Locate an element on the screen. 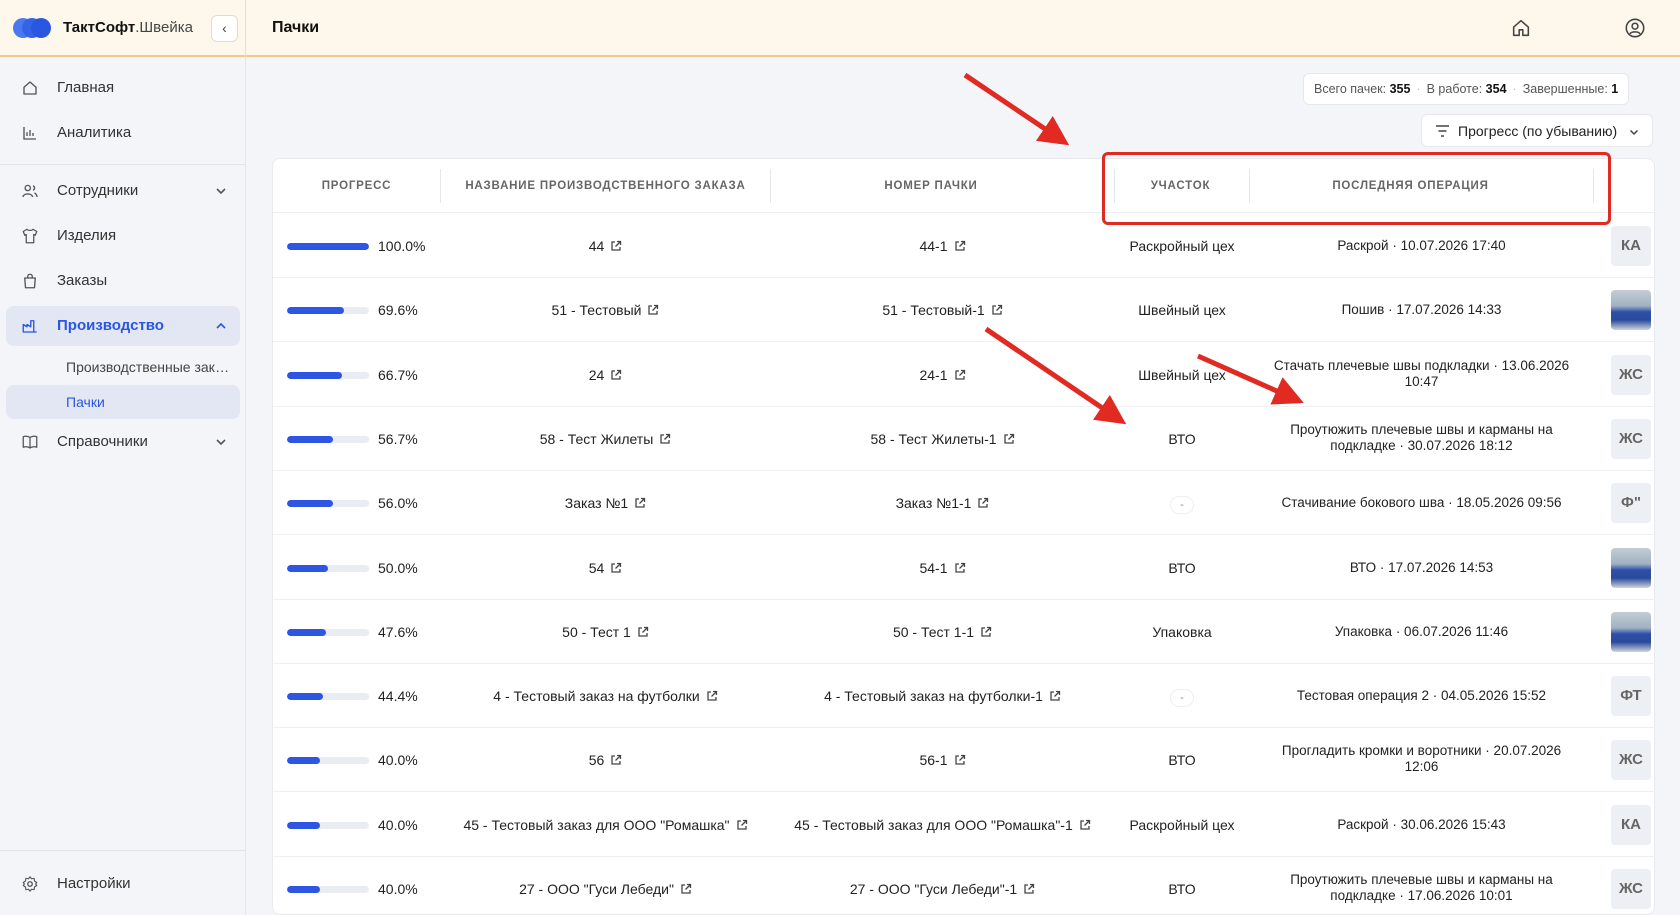 This screenshot has width=1680, height=915. batch-number-link: 50 - Тест 1-1 is located at coordinates (942, 632).